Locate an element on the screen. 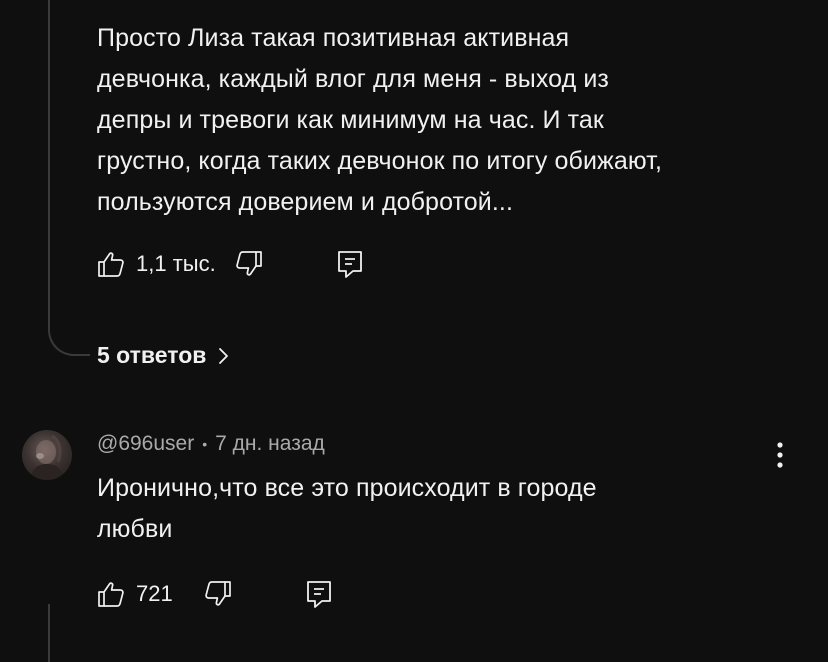  replies-toggle-button: 5 ответов is located at coordinates (163, 355).